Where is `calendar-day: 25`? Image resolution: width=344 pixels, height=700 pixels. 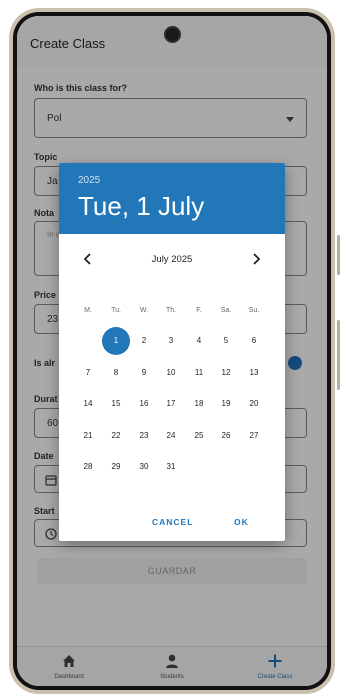 calendar-day: 25 is located at coordinates (199, 436).